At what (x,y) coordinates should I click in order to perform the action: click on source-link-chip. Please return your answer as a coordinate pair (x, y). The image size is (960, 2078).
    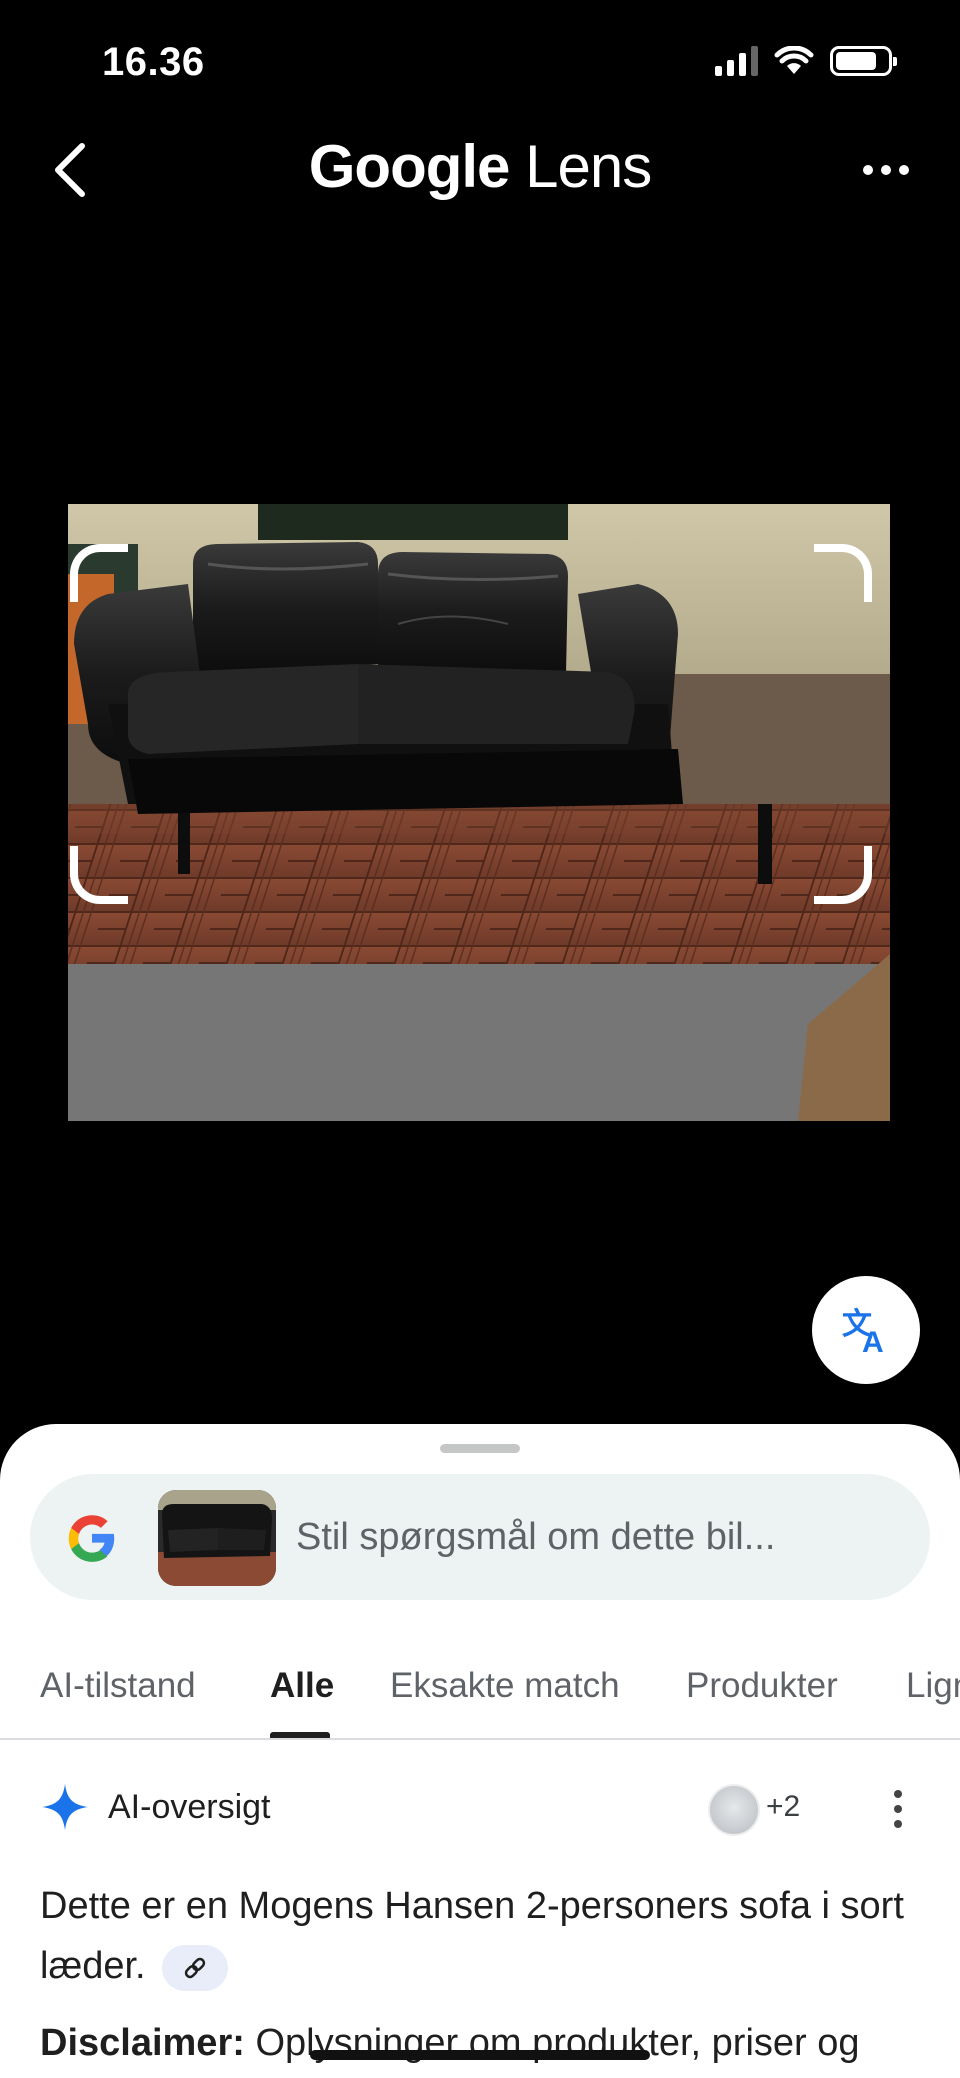
    Looking at the image, I should click on (195, 1967).